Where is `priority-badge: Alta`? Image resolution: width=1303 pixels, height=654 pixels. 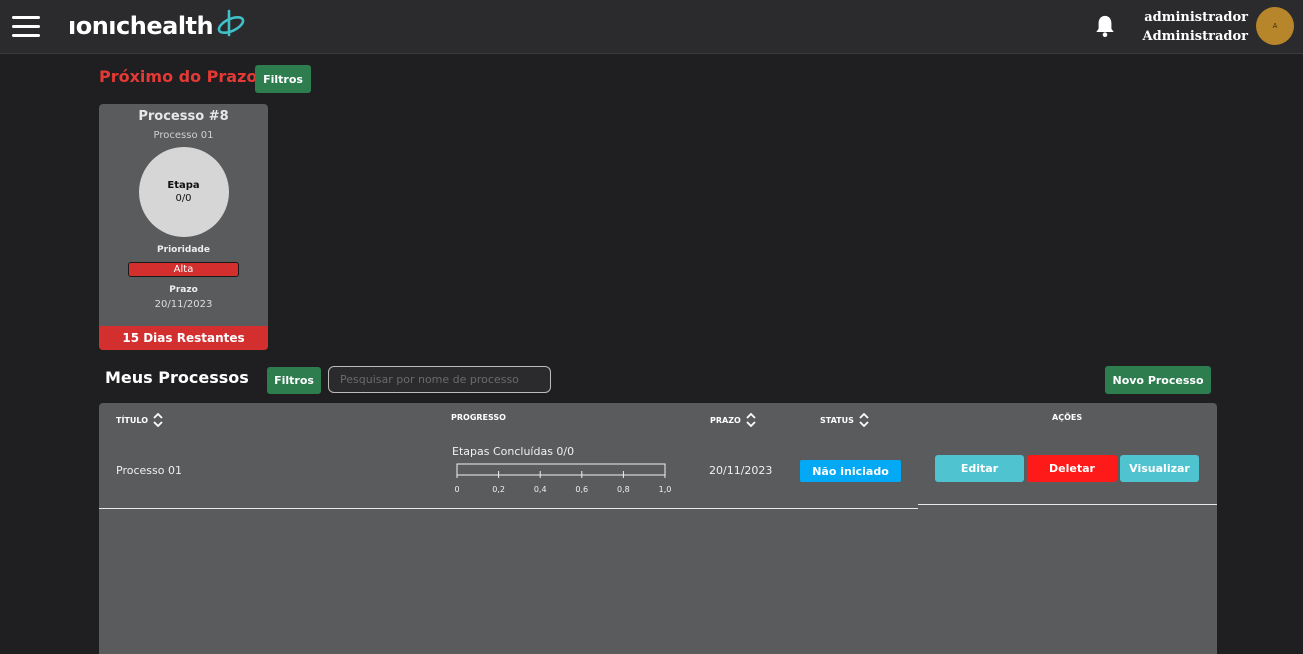
priority-badge: Alta is located at coordinates (183, 269).